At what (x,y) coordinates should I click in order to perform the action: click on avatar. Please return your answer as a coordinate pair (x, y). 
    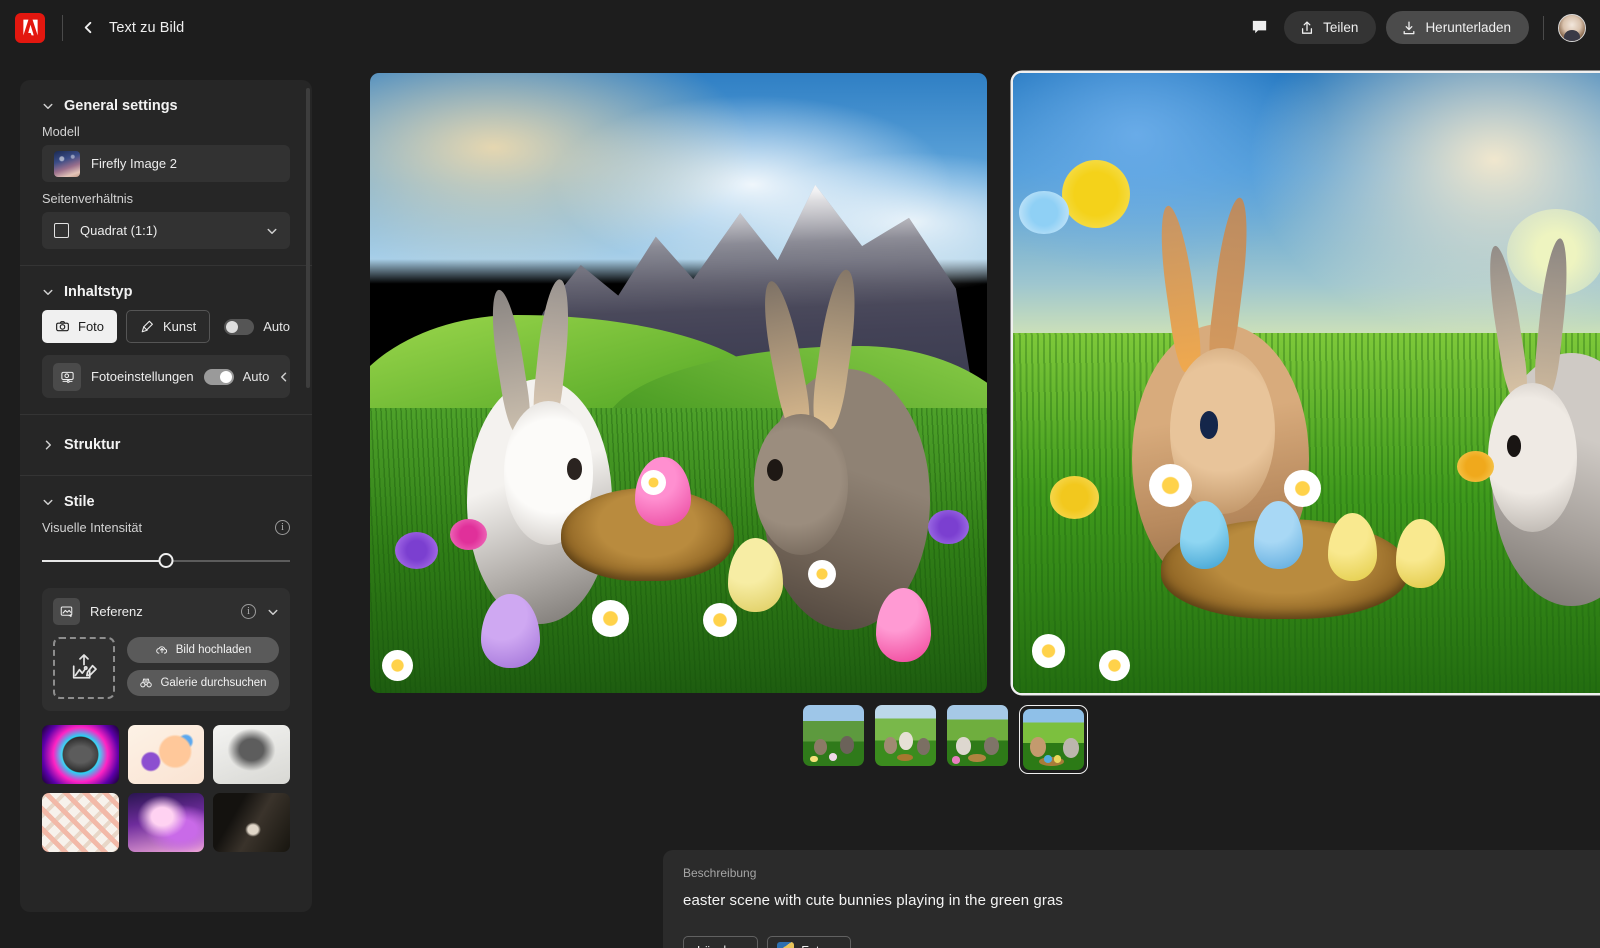
    Looking at the image, I should click on (1572, 27).